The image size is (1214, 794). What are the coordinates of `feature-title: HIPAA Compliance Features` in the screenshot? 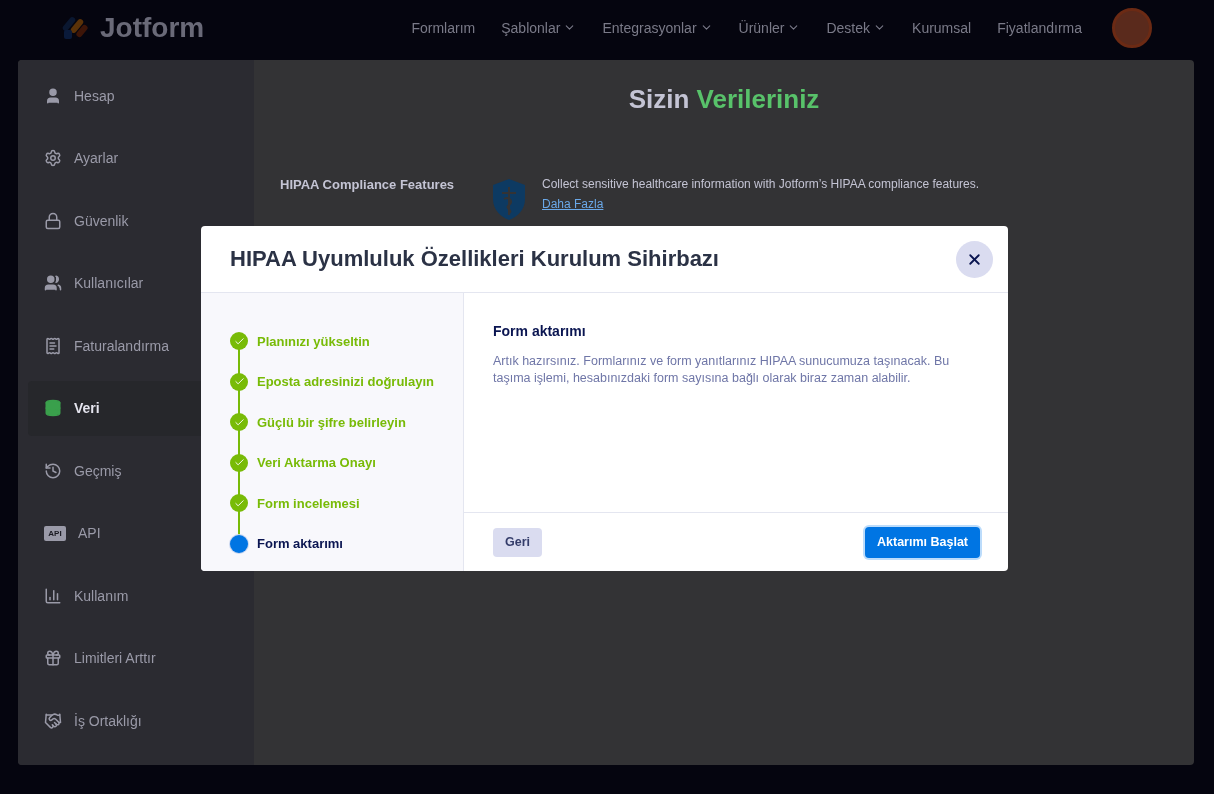 It's located at (368, 184).